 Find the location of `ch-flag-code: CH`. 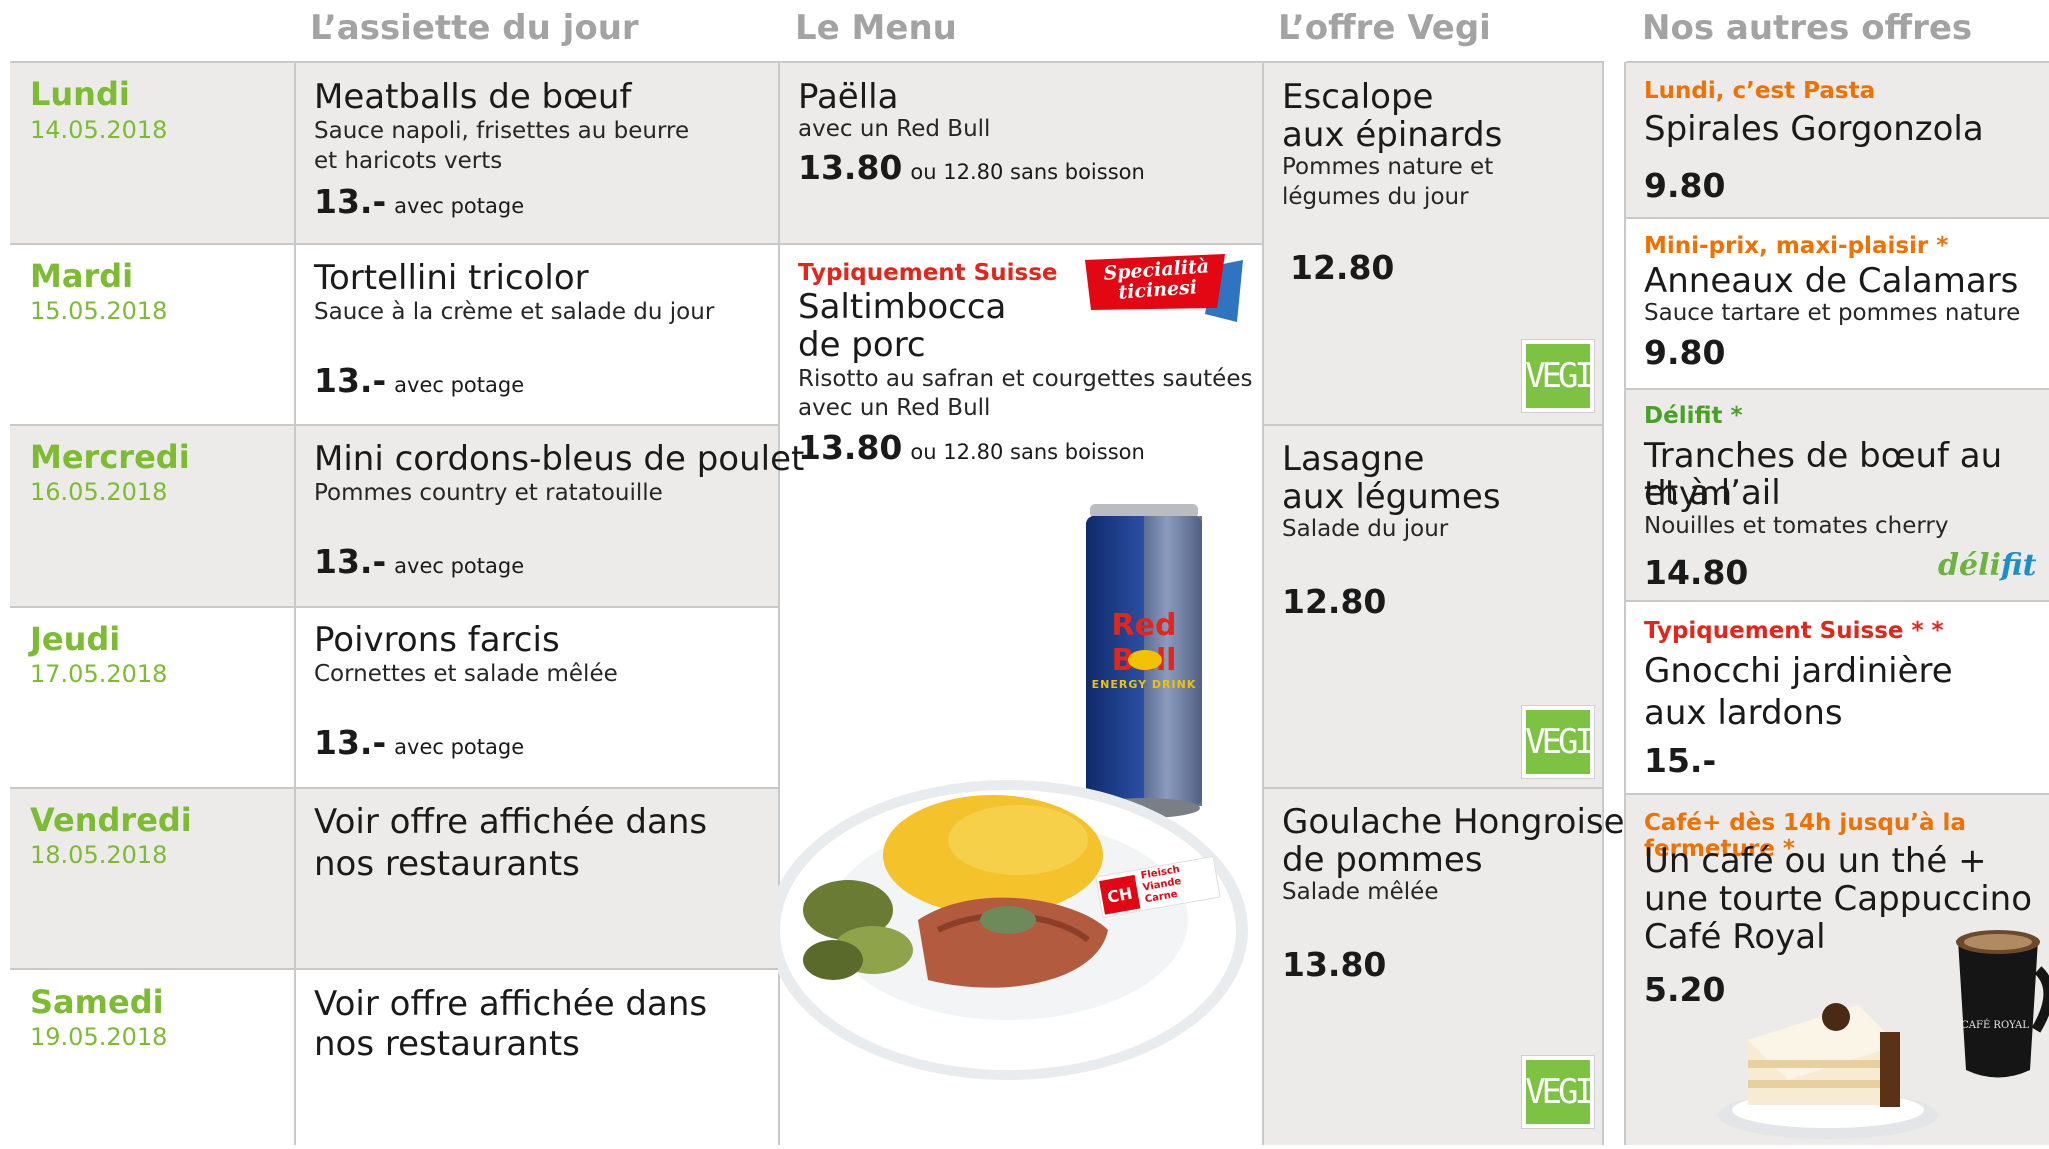

ch-flag-code: CH is located at coordinates (1120, 894).